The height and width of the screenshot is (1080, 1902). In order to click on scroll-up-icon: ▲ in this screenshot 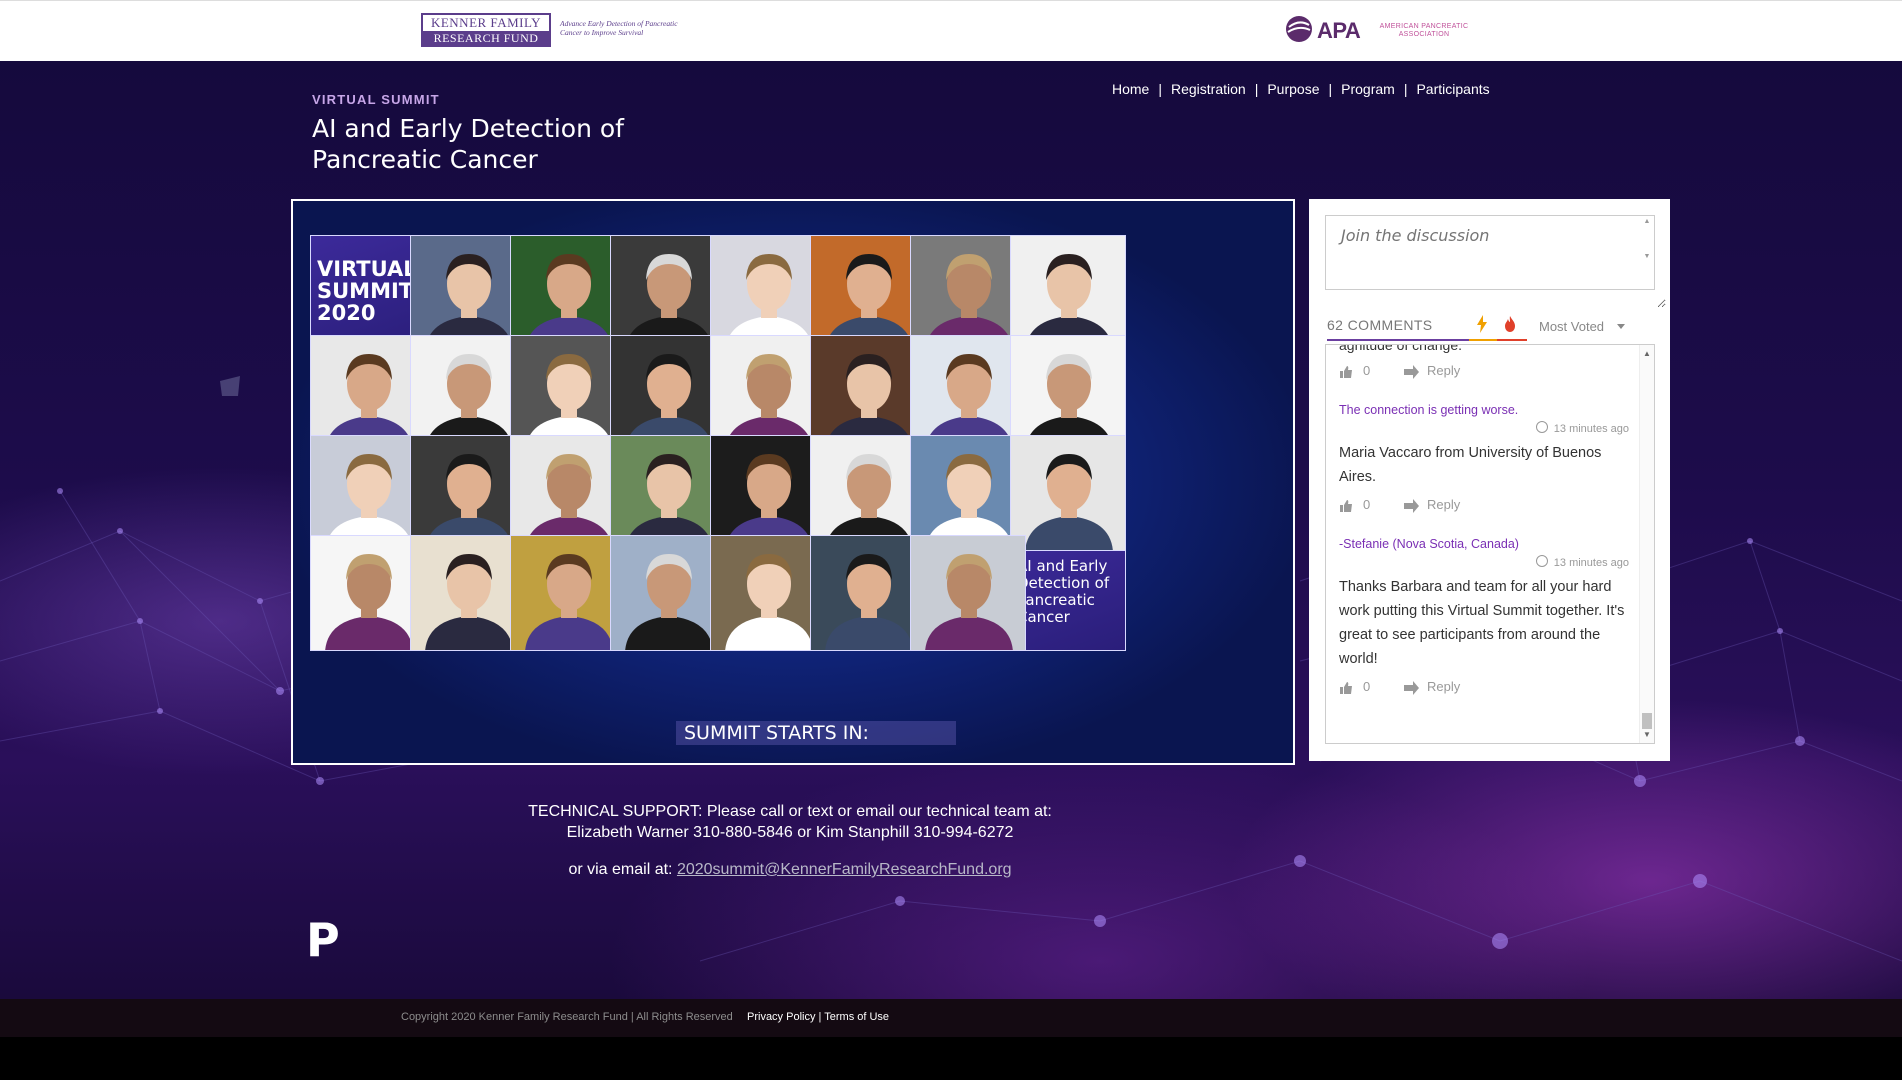, I will do `click(1647, 353)`.